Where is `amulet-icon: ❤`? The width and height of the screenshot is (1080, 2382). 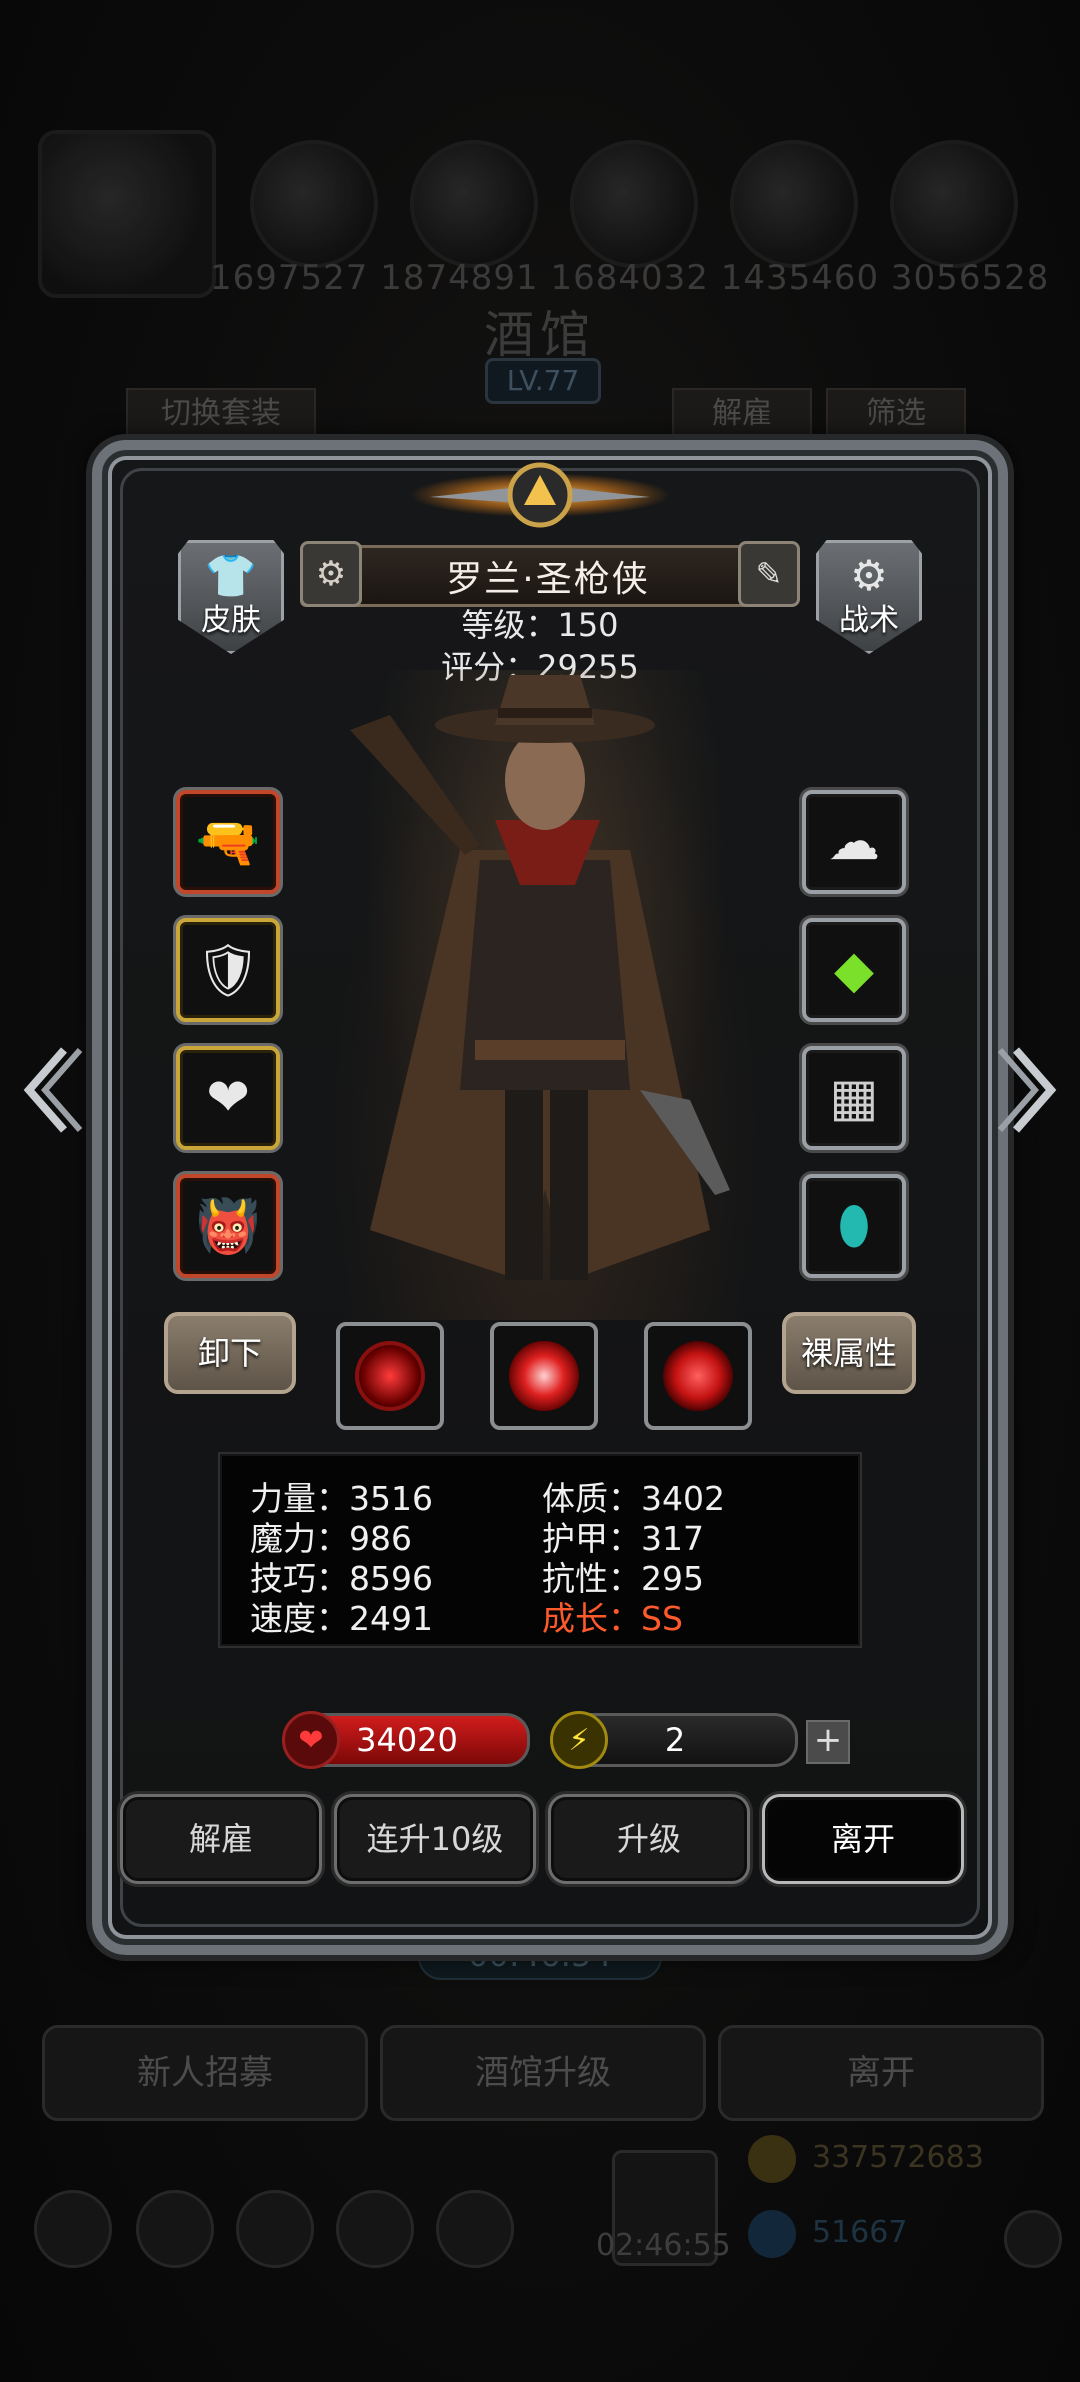
amulet-icon: ❤ is located at coordinates (228, 1098).